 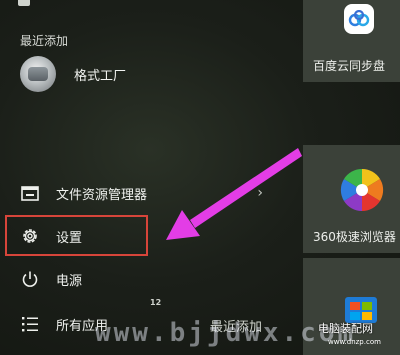 What do you see at coordinates (76, 235) in the screenshot?
I see `settings-highlight-box` at bounding box center [76, 235].